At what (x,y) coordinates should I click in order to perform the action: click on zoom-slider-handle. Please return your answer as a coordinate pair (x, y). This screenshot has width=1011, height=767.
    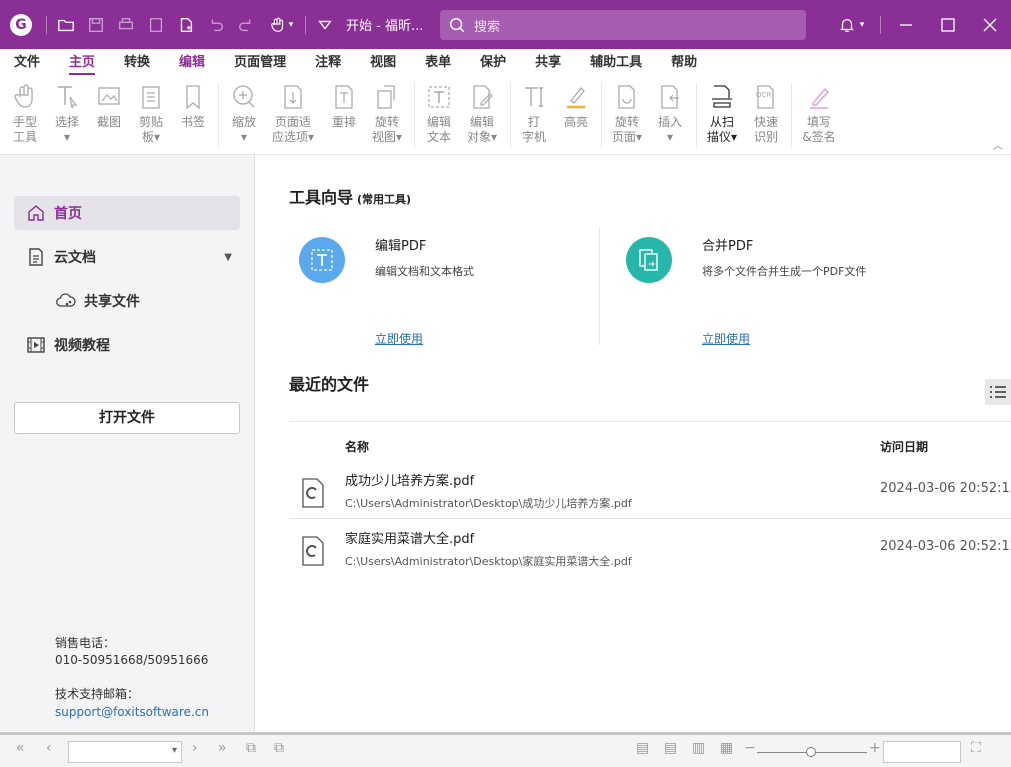
    Looking at the image, I should click on (811, 752).